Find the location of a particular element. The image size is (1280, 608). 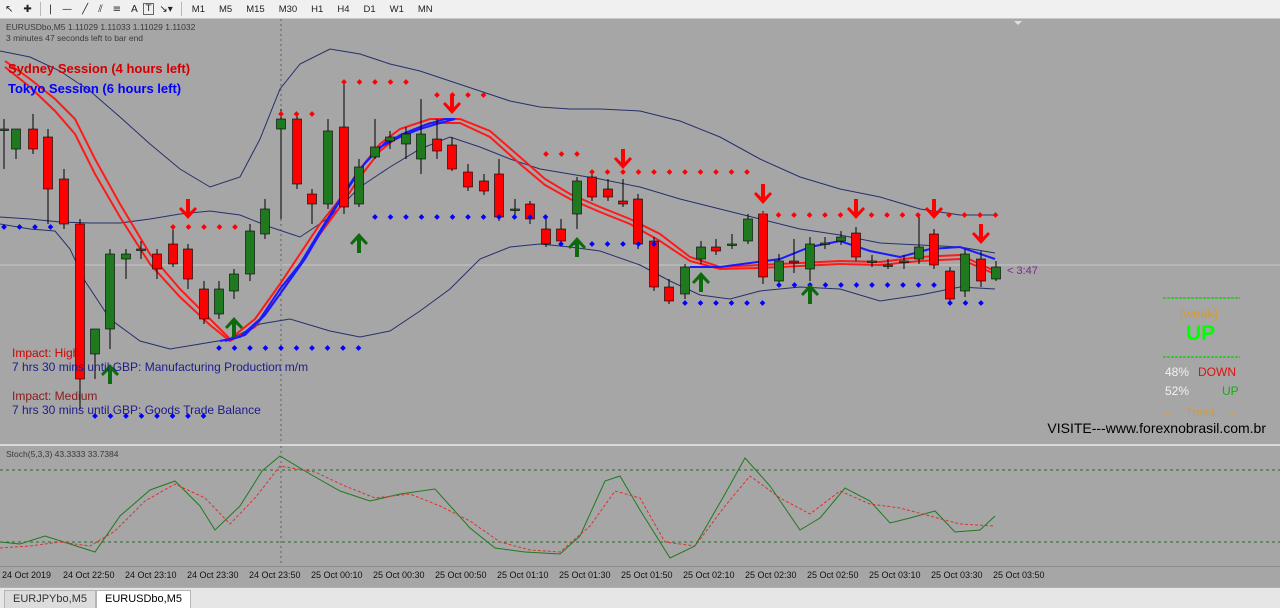

time-tick: 25 Oct 02:50 is located at coordinates (833, 575).